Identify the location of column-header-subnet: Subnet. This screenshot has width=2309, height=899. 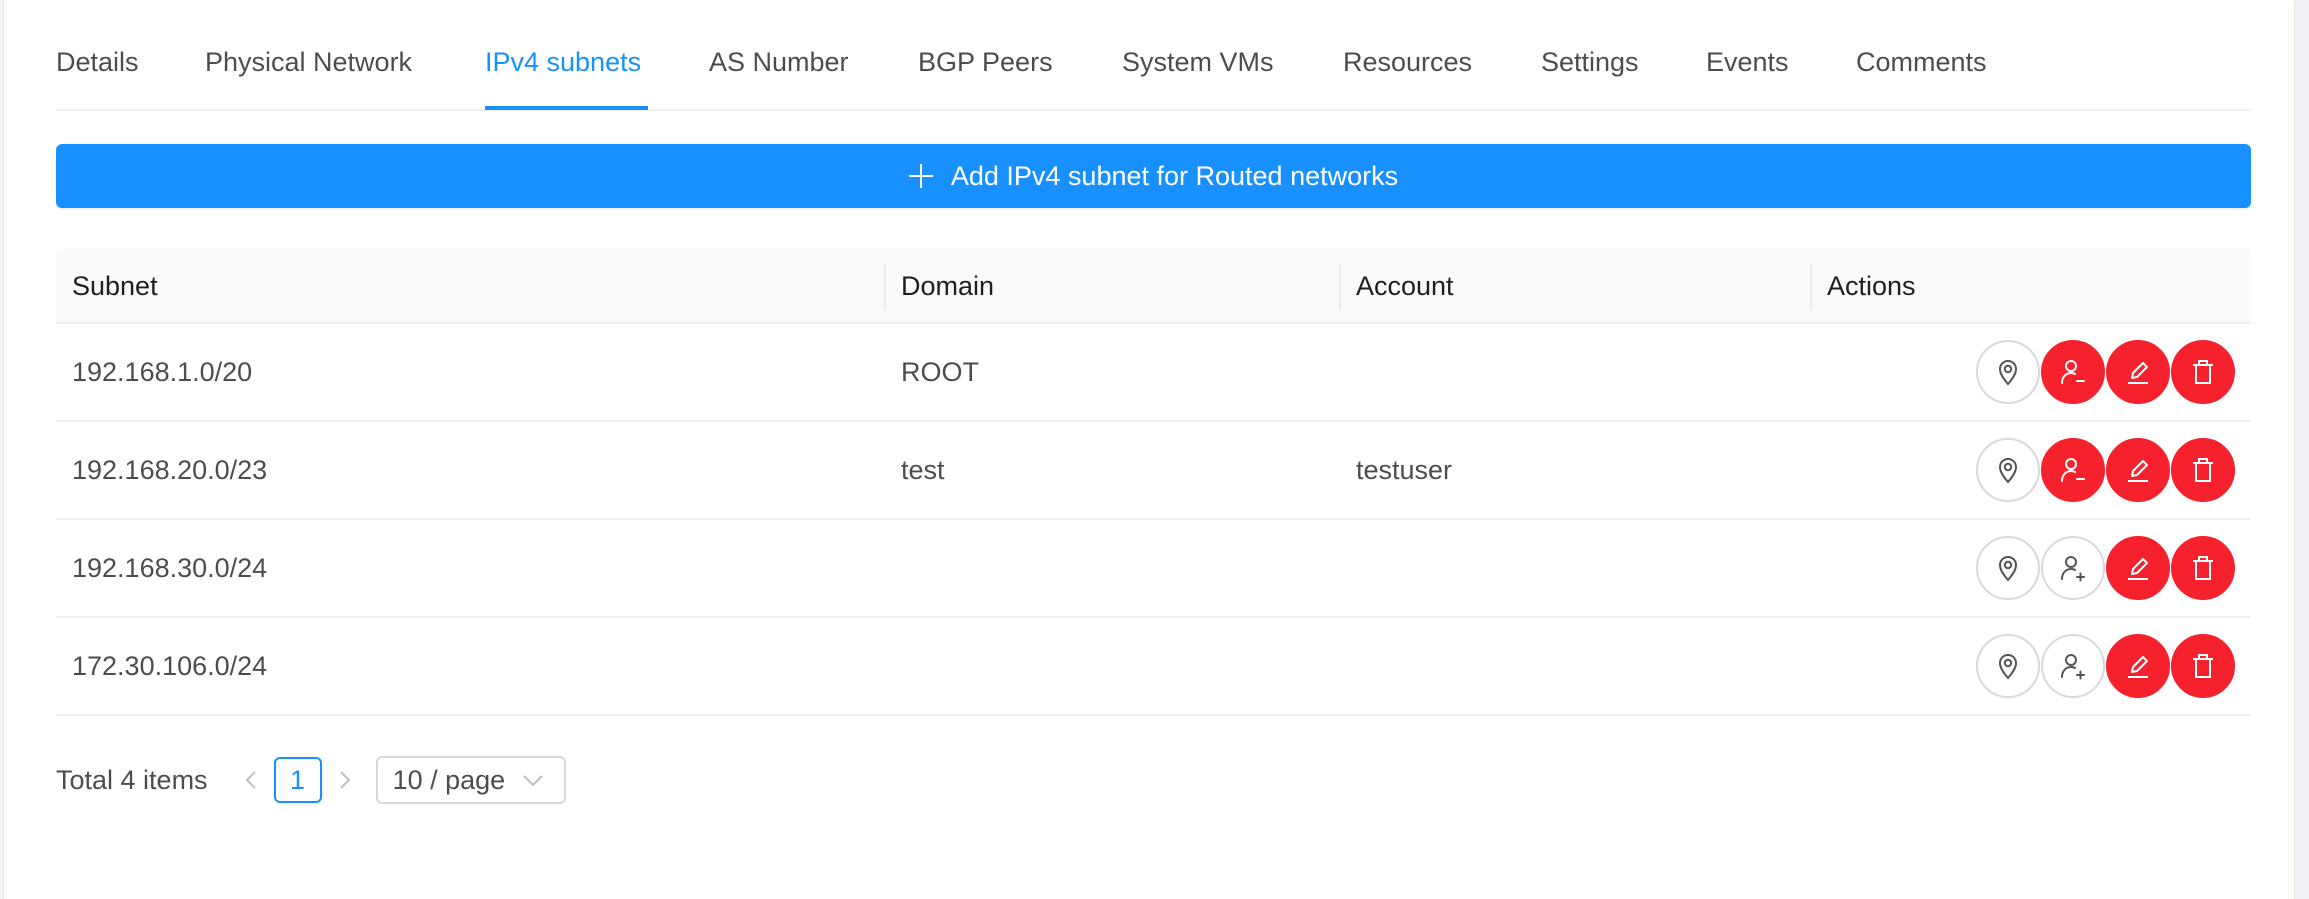
(115, 285).